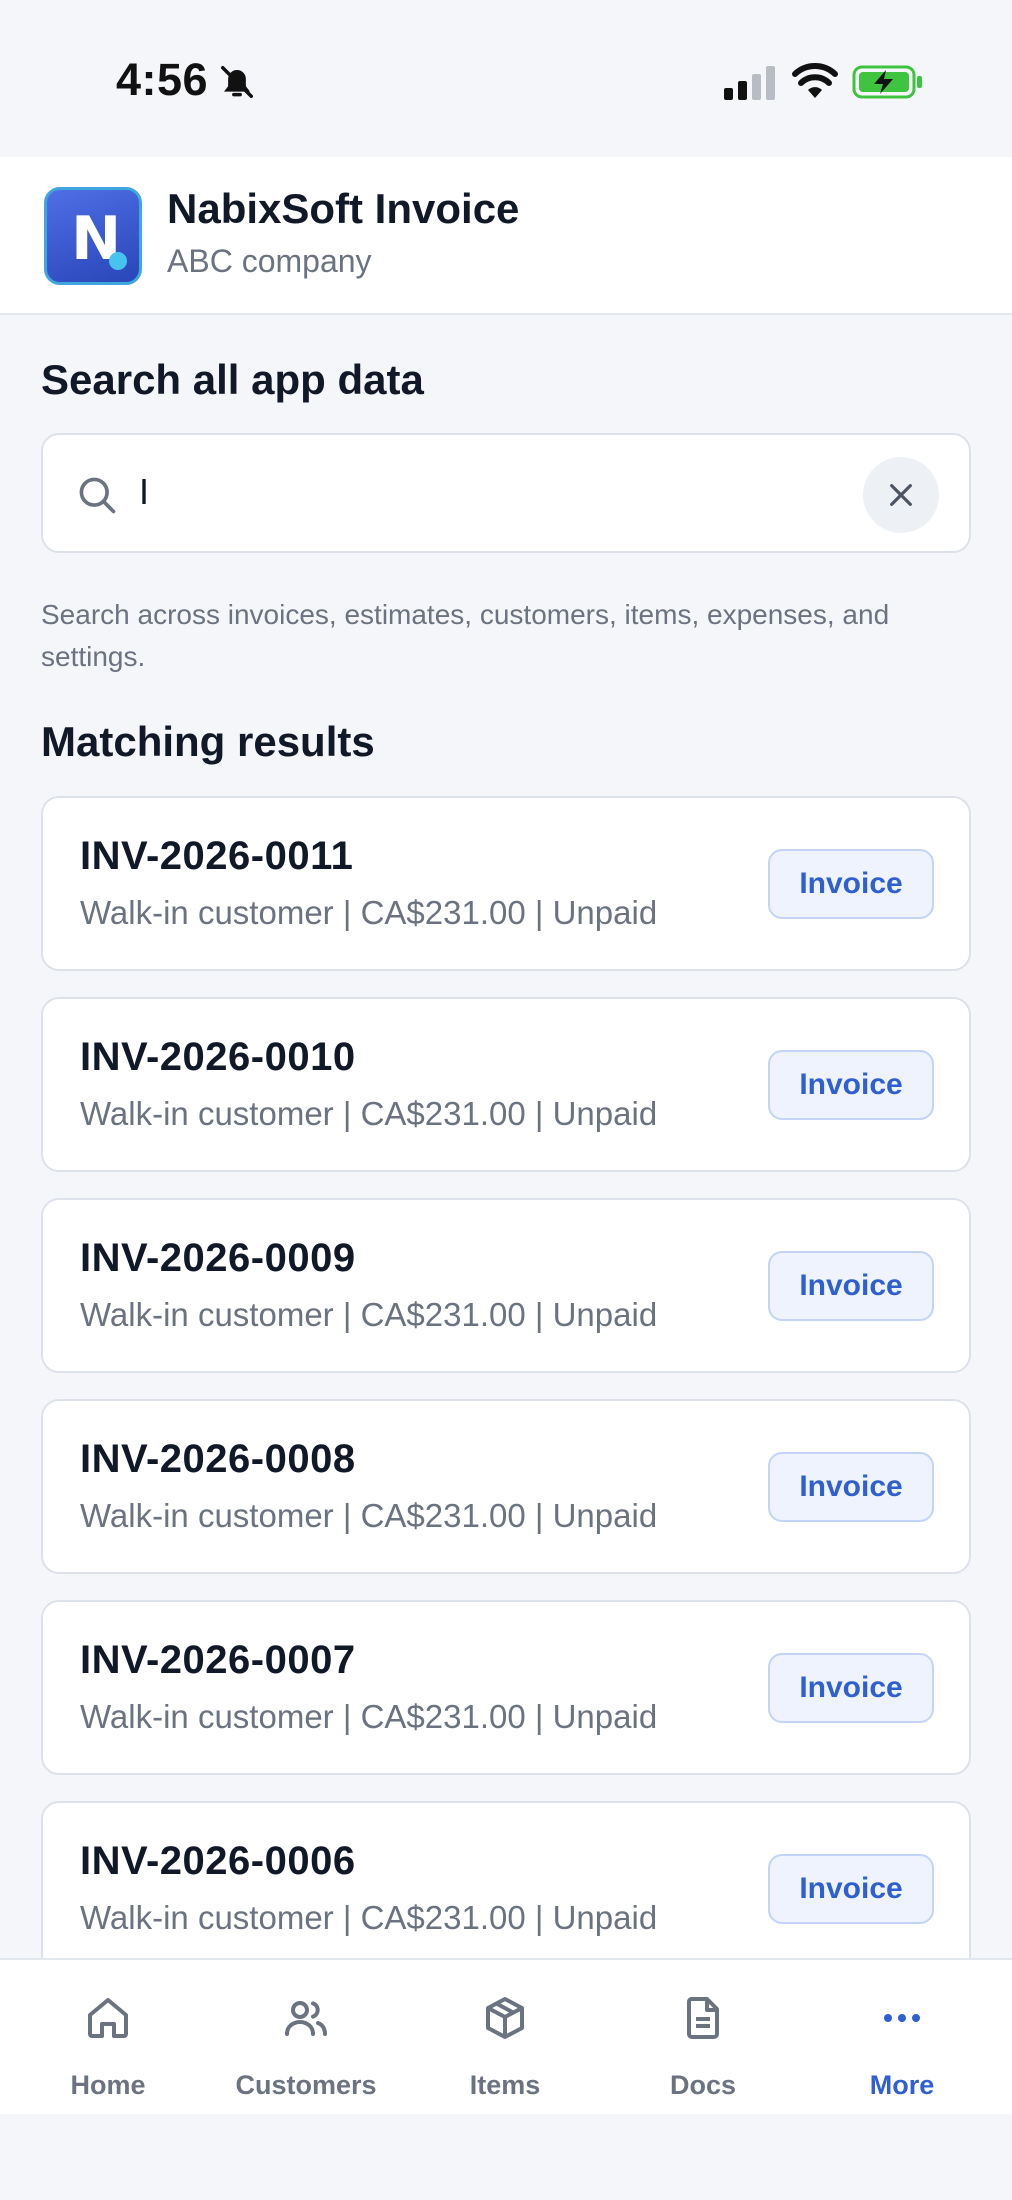 The image size is (1012, 2200). Describe the element at coordinates (217, 856) in the screenshot. I see `result-title: INV-2026-0011` at that location.